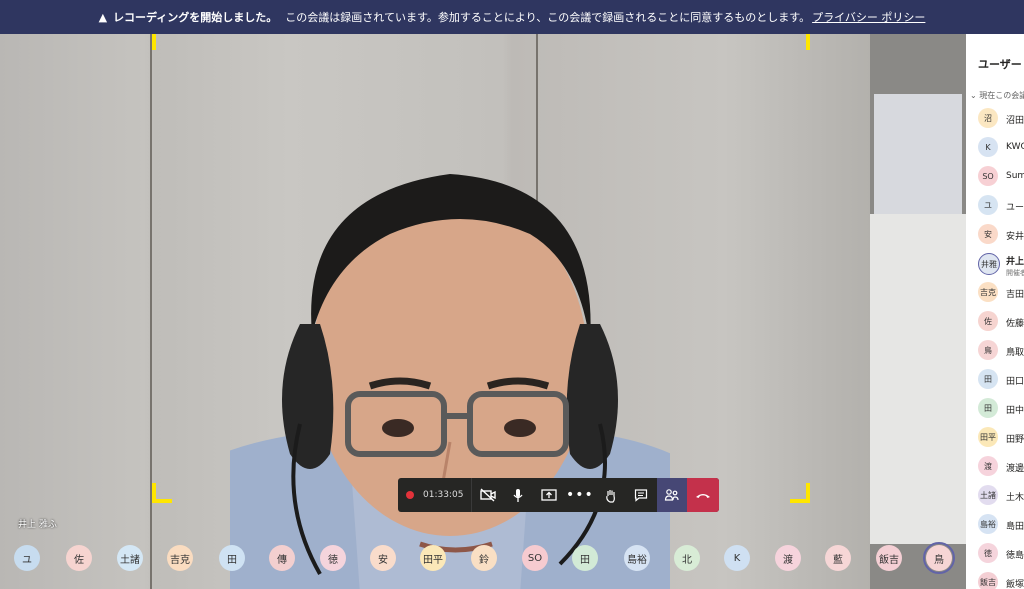  I want to click on share-screen-icon, so click(549, 495).